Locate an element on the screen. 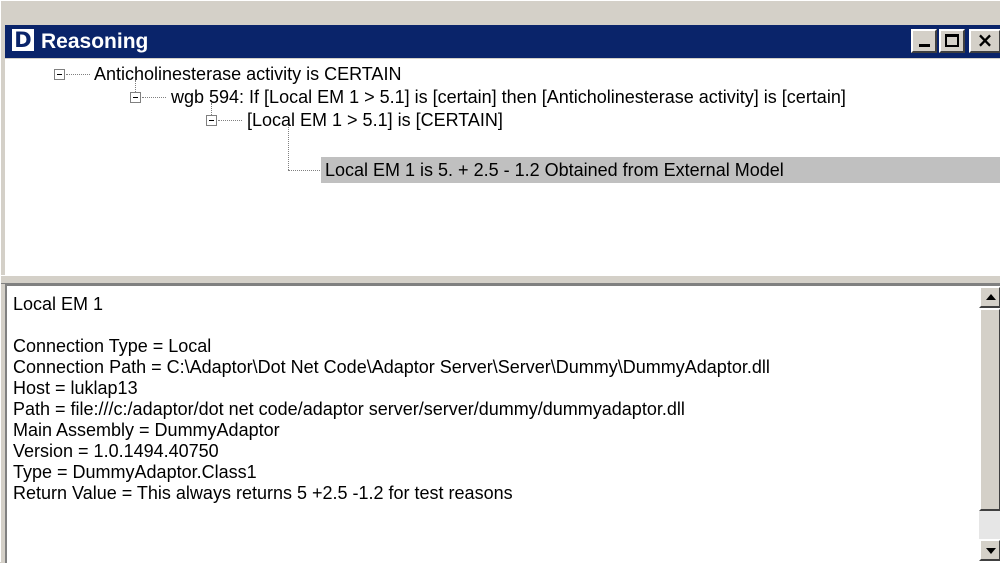 Image resolution: width=1000 pixels, height=563 pixels. scroll-thumb is located at coordinates (989, 409).